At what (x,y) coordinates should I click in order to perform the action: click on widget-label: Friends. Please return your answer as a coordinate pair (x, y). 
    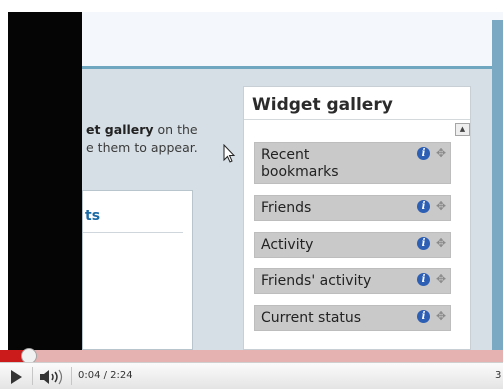
    Looking at the image, I should click on (286, 208).